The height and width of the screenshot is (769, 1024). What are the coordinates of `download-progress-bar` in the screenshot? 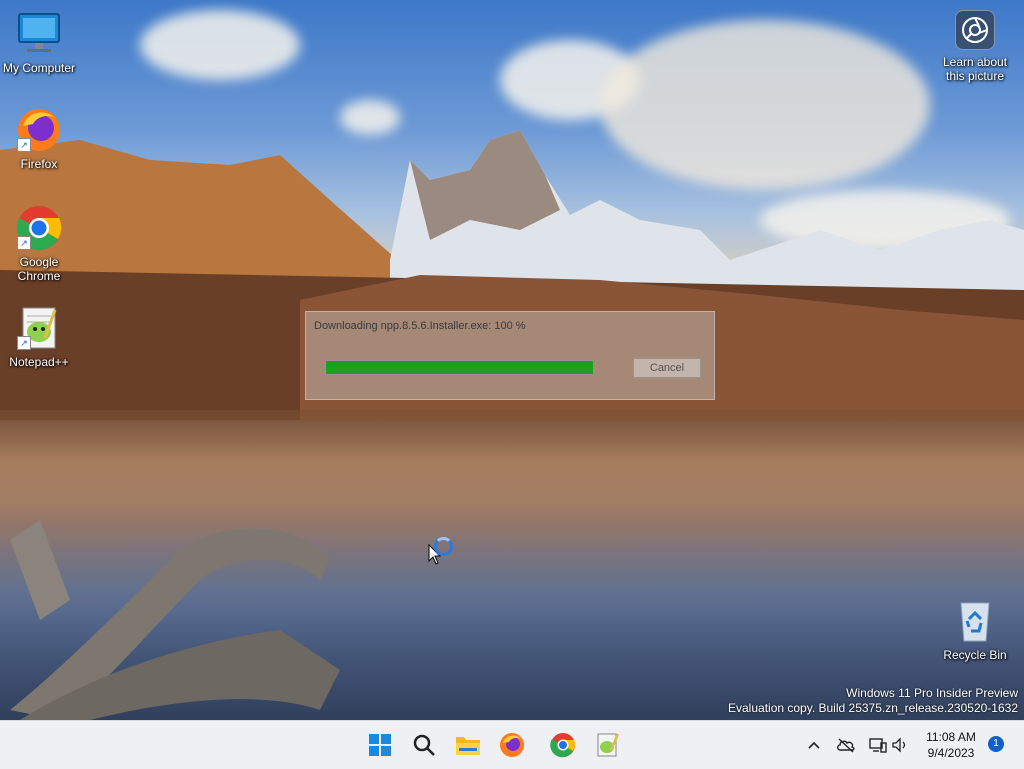 It's located at (459, 367).